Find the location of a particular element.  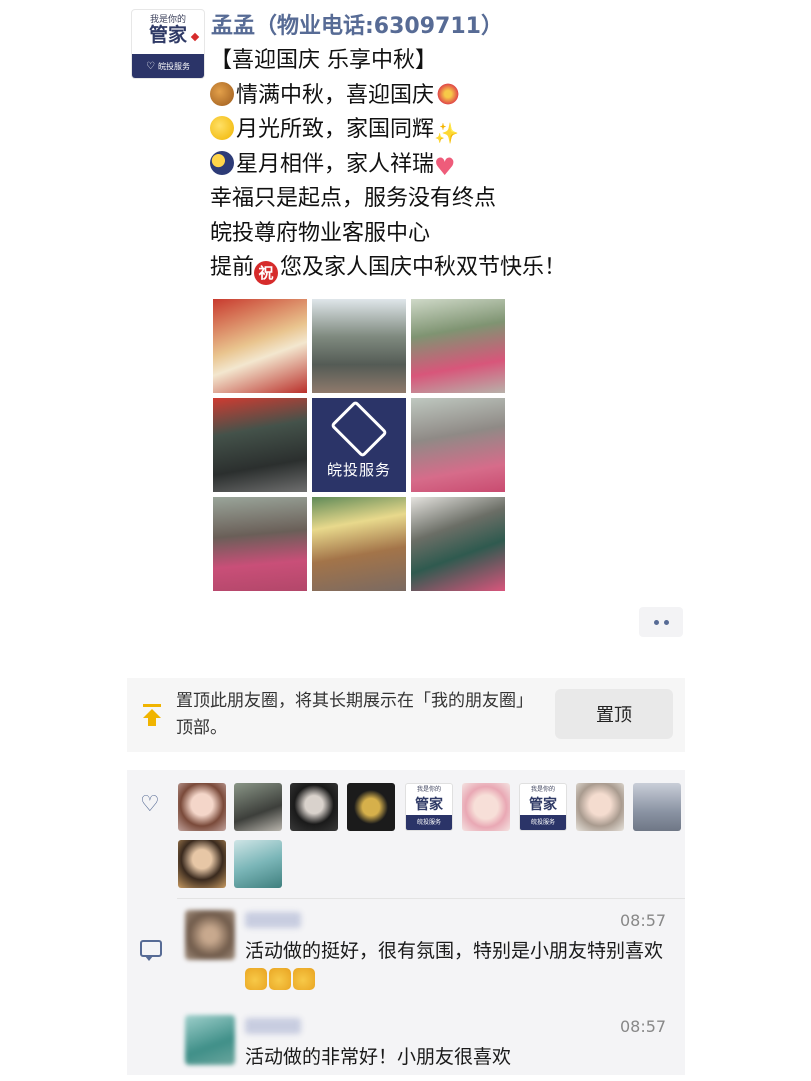

divider is located at coordinates (431, 898).